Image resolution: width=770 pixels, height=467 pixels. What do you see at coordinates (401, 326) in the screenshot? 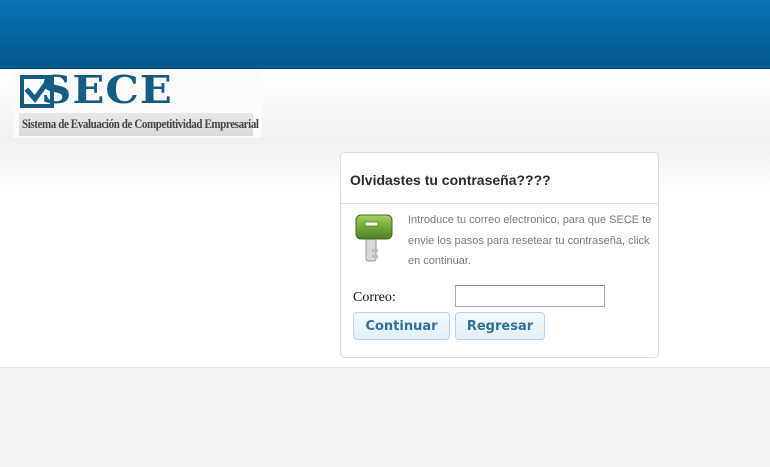
I see `continue-button: Continuar` at bounding box center [401, 326].